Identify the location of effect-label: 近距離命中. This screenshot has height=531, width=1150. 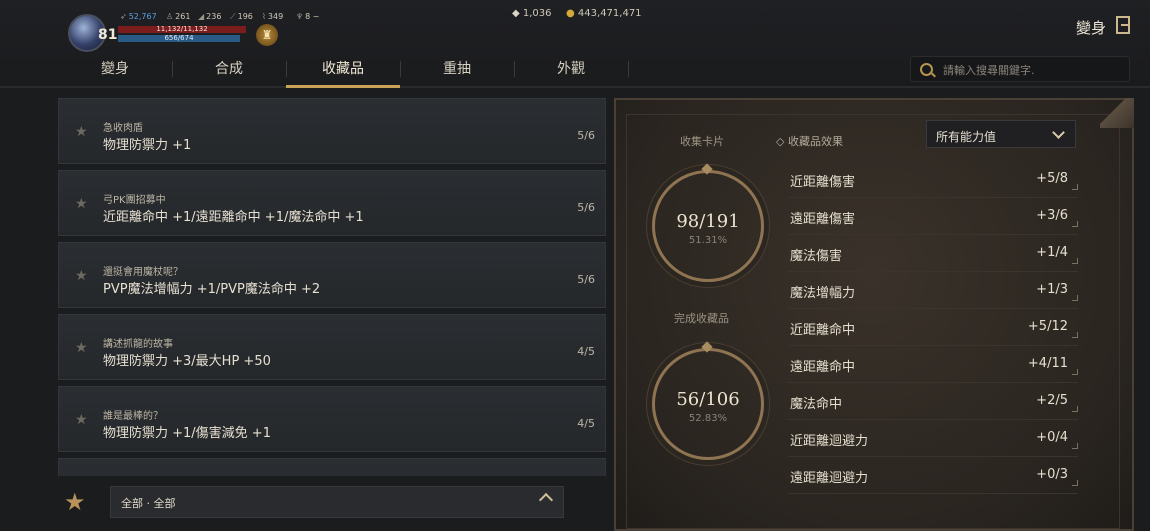
(823, 330).